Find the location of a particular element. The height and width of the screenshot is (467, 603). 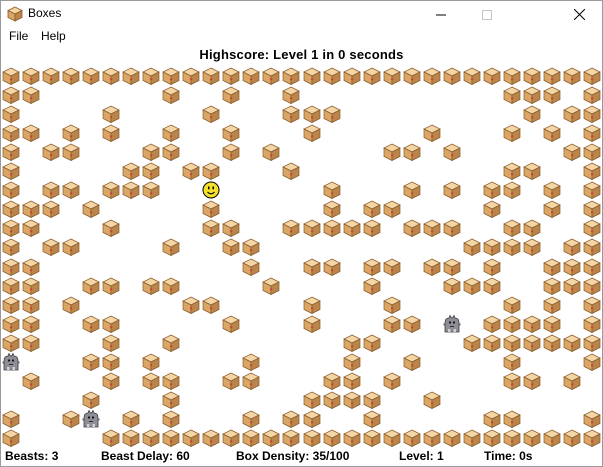

maximize-icon is located at coordinates (487, 14).